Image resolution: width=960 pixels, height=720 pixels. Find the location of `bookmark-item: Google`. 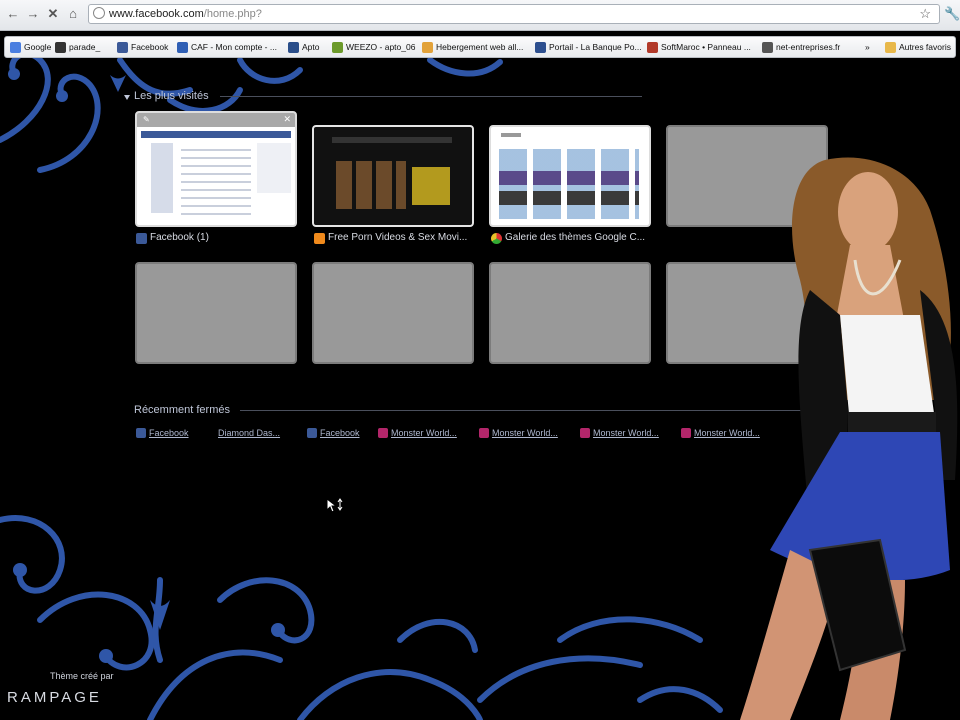

bookmark-item: Google is located at coordinates (30, 47).